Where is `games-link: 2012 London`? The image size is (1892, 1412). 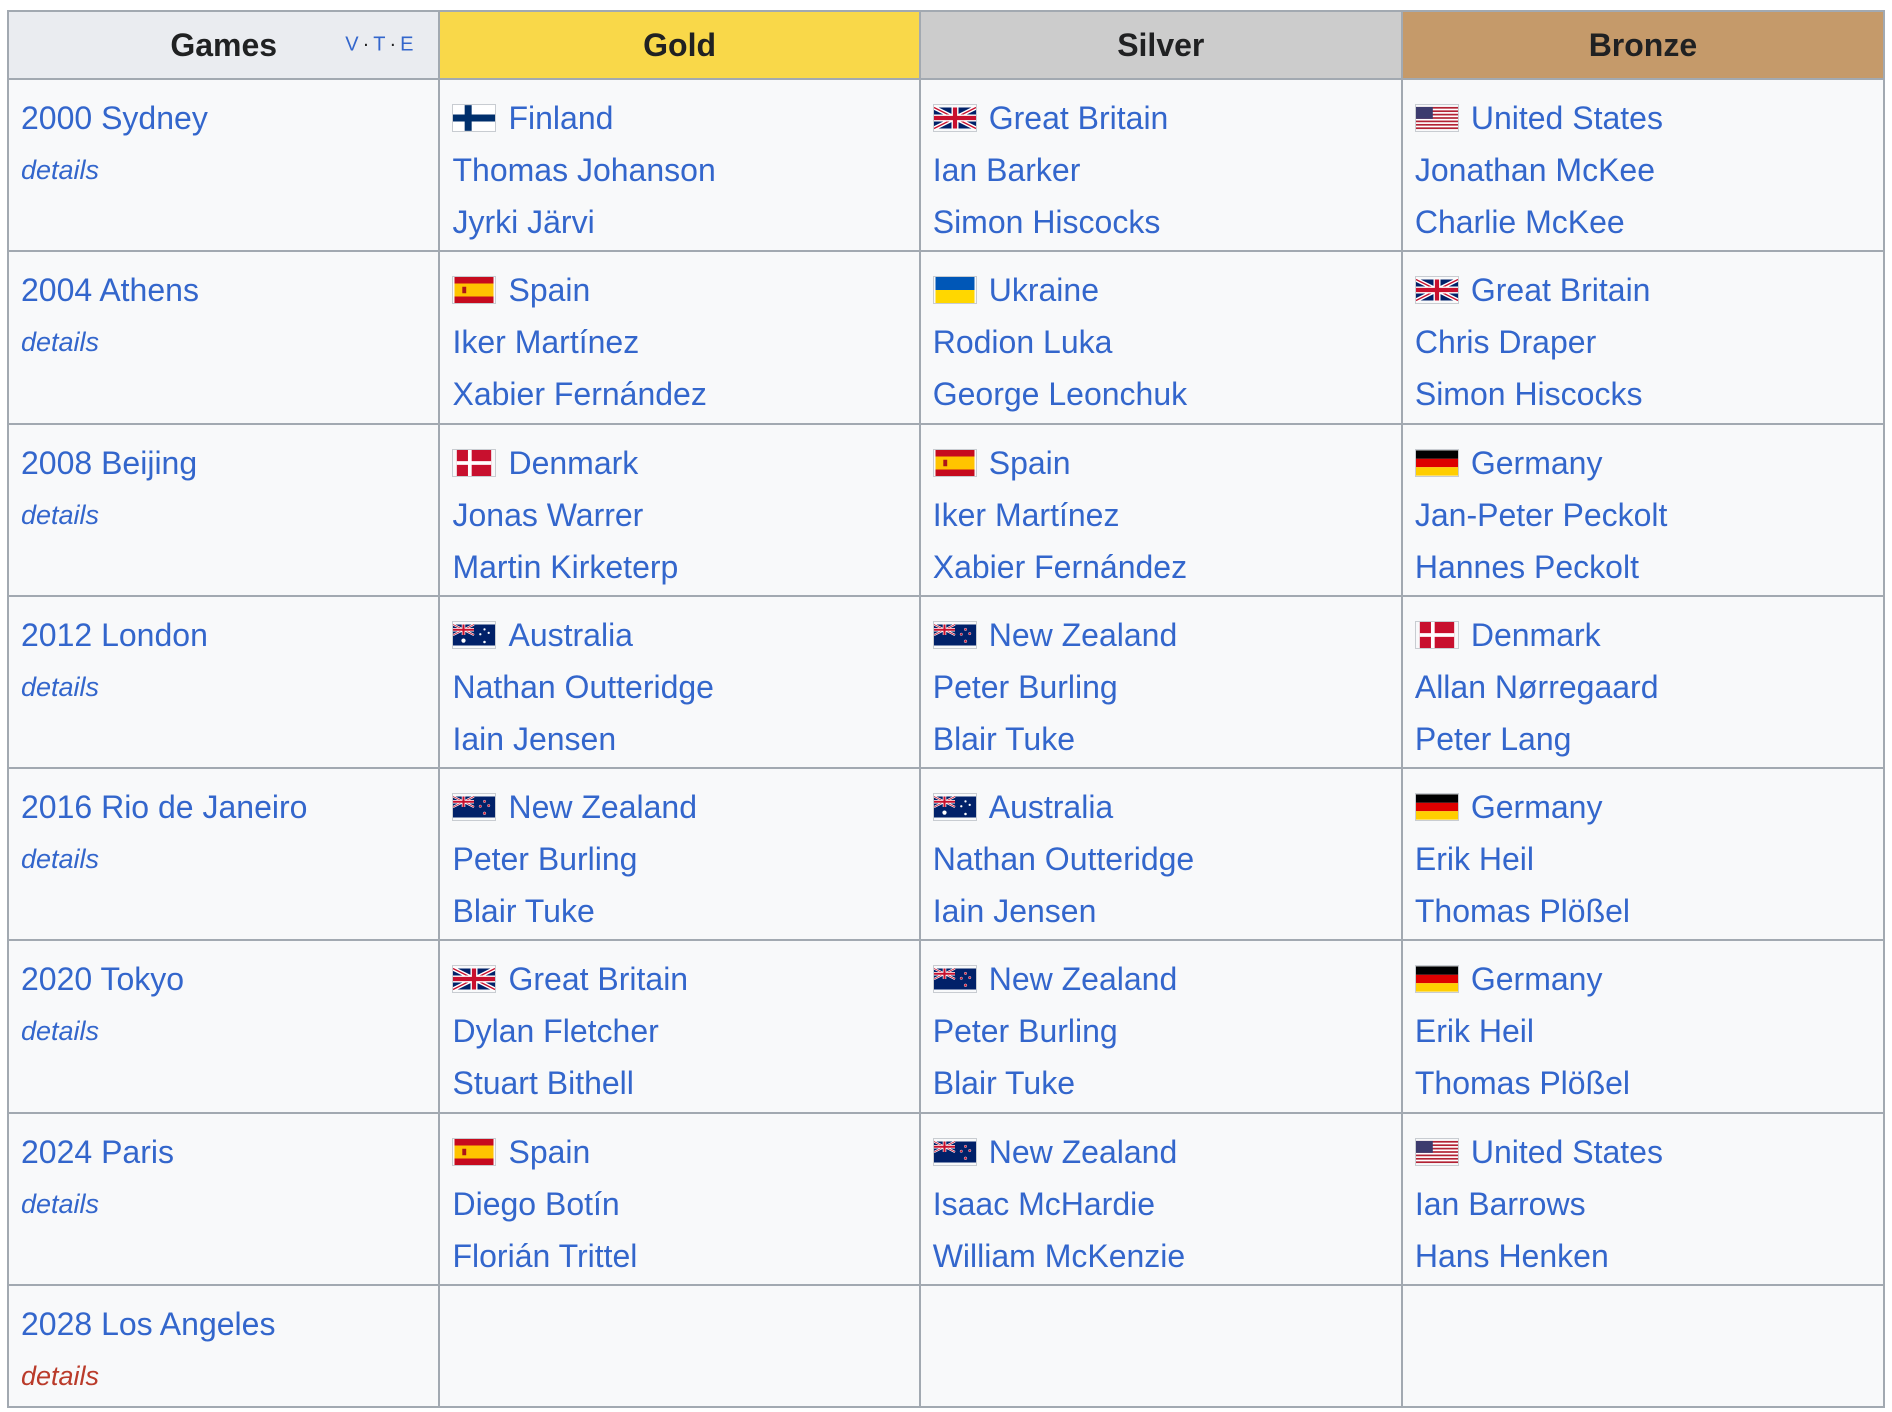 games-link: 2012 London is located at coordinates (223, 635).